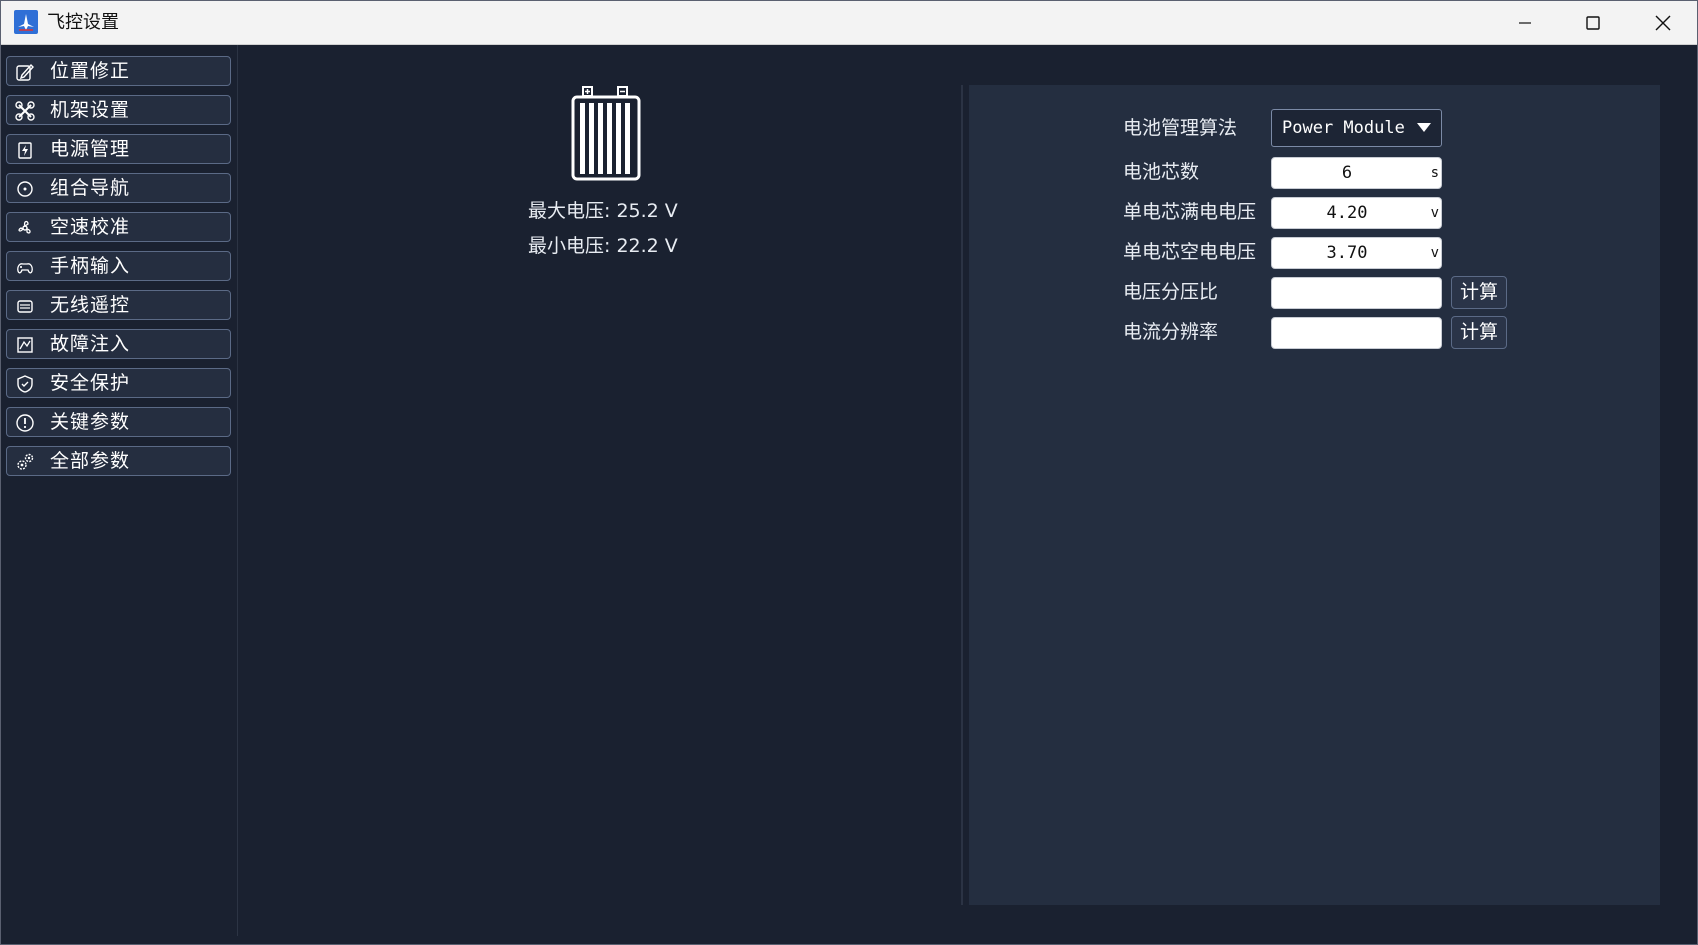 Image resolution: width=1698 pixels, height=945 pixels. What do you see at coordinates (25, 150) in the screenshot?
I see `power-icon` at bounding box center [25, 150].